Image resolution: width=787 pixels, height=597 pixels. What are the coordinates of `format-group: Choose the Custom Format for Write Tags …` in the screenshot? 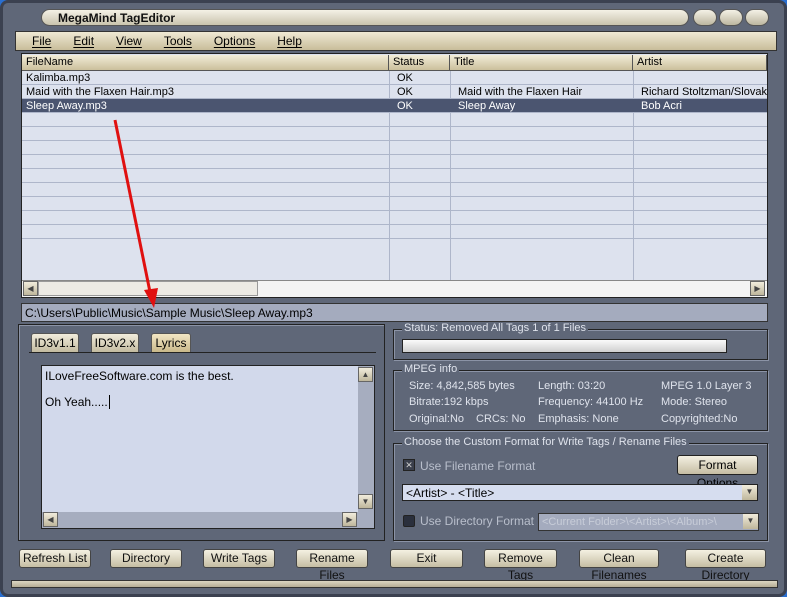 It's located at (580, 488).